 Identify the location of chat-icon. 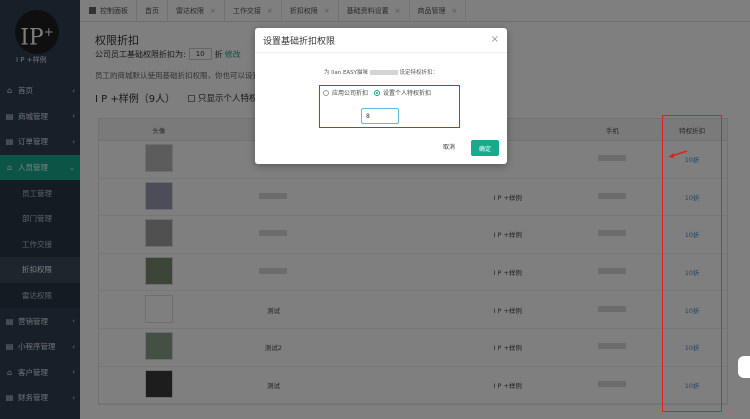
(744, 367).